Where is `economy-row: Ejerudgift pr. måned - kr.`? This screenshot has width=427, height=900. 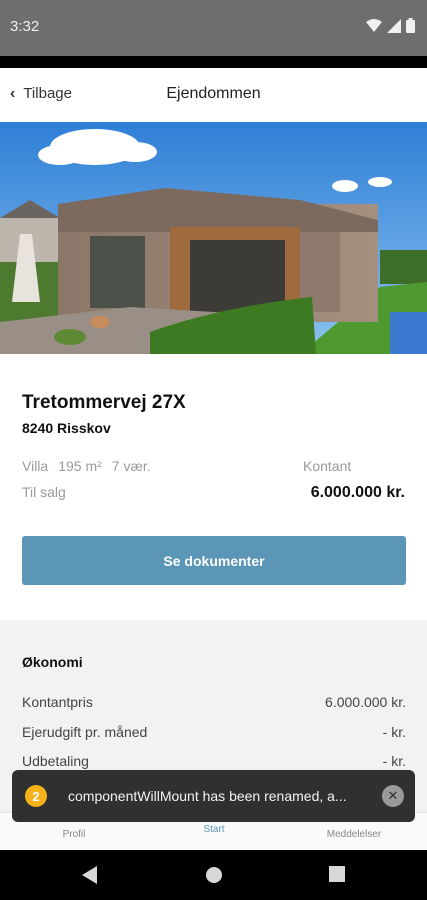
economy-row: Ejerudgift pr. måned - kr. is located at coordinates (214, 732).